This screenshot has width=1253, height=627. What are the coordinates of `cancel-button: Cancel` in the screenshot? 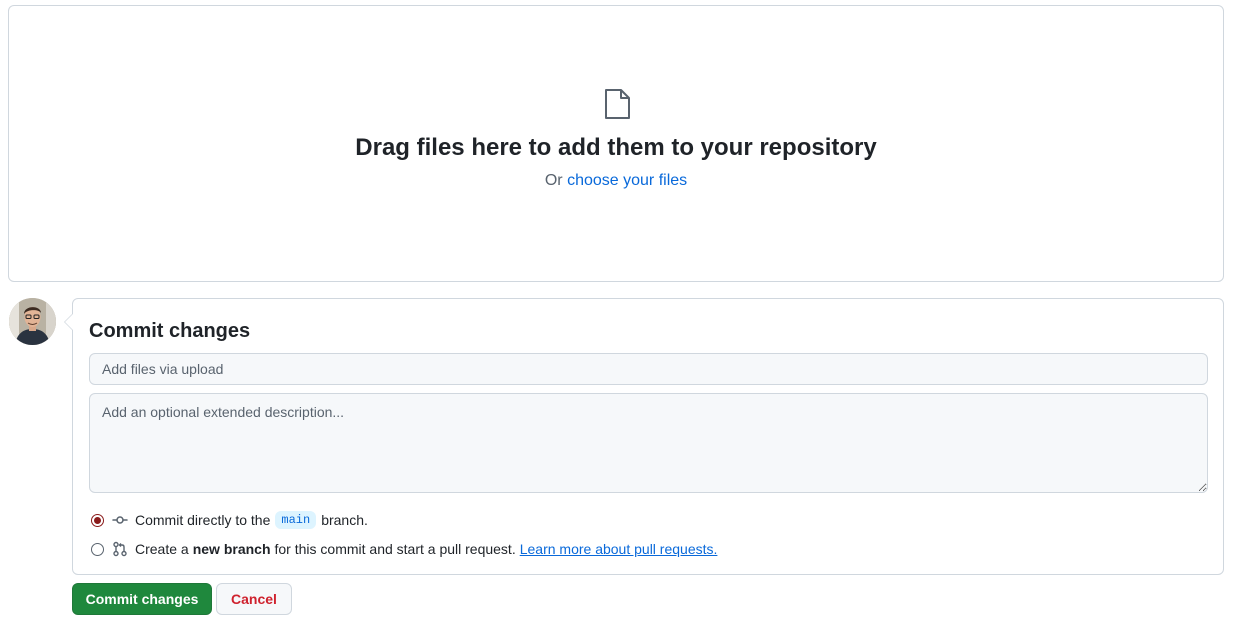 It's located at (254, 599).